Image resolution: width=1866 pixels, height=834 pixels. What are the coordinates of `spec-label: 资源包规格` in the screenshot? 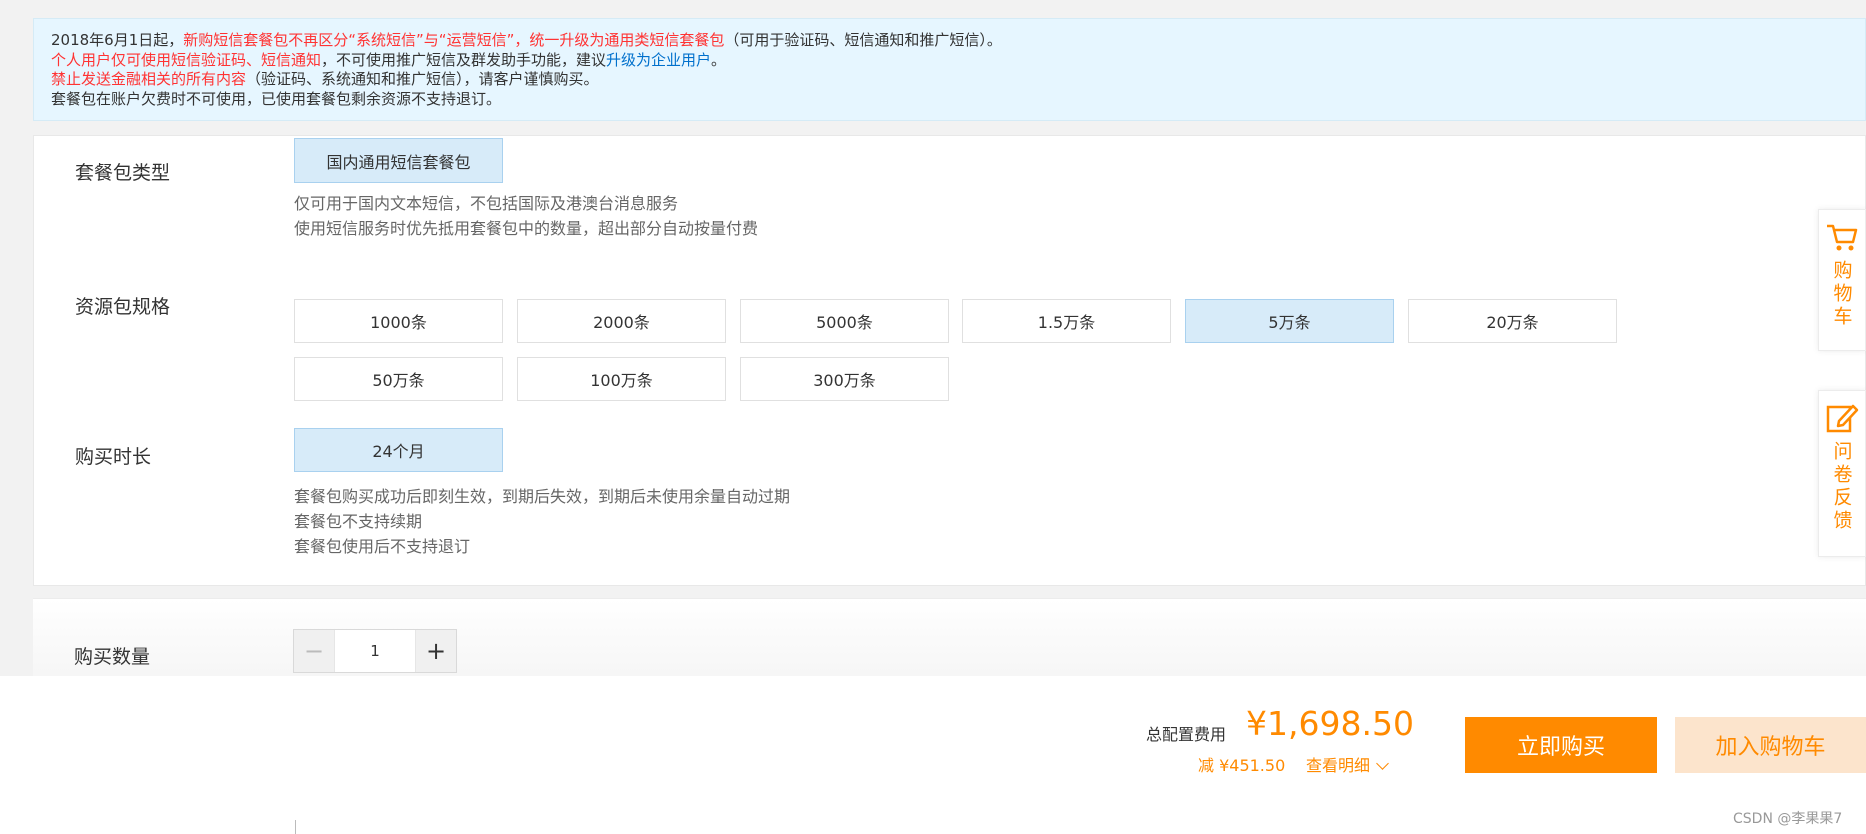 It's located at (123, 307).